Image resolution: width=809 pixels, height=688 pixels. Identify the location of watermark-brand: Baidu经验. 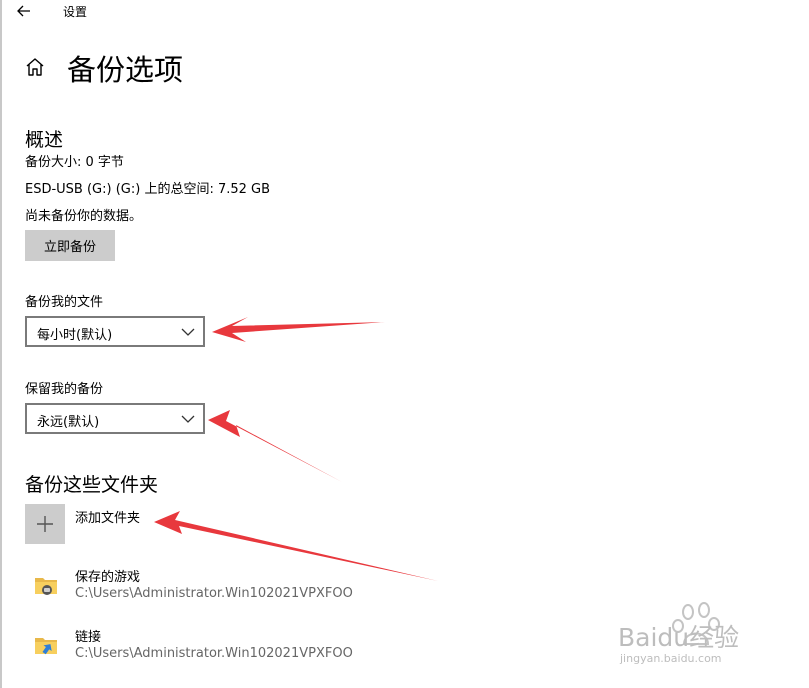
(679, 637).